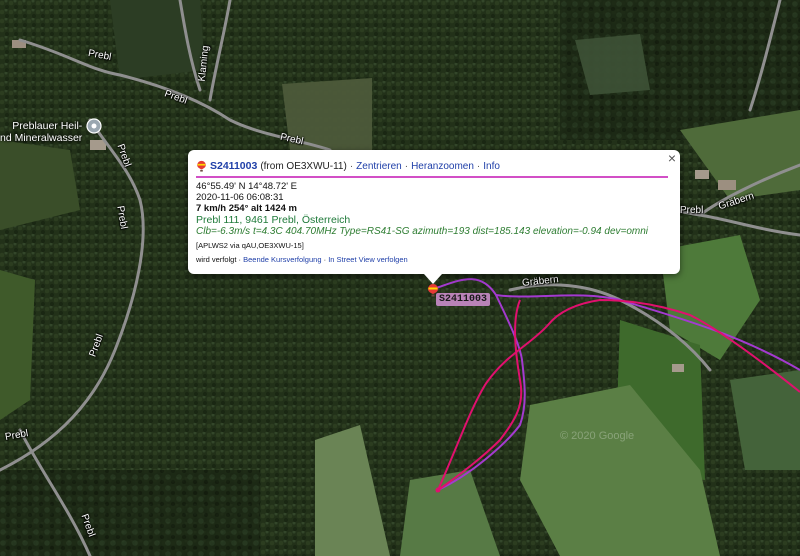  What do you see at coordinates (597, 436) in the screenshot?
I see `map-copyright: © 2020 Google` at bounding box center [597, 436].